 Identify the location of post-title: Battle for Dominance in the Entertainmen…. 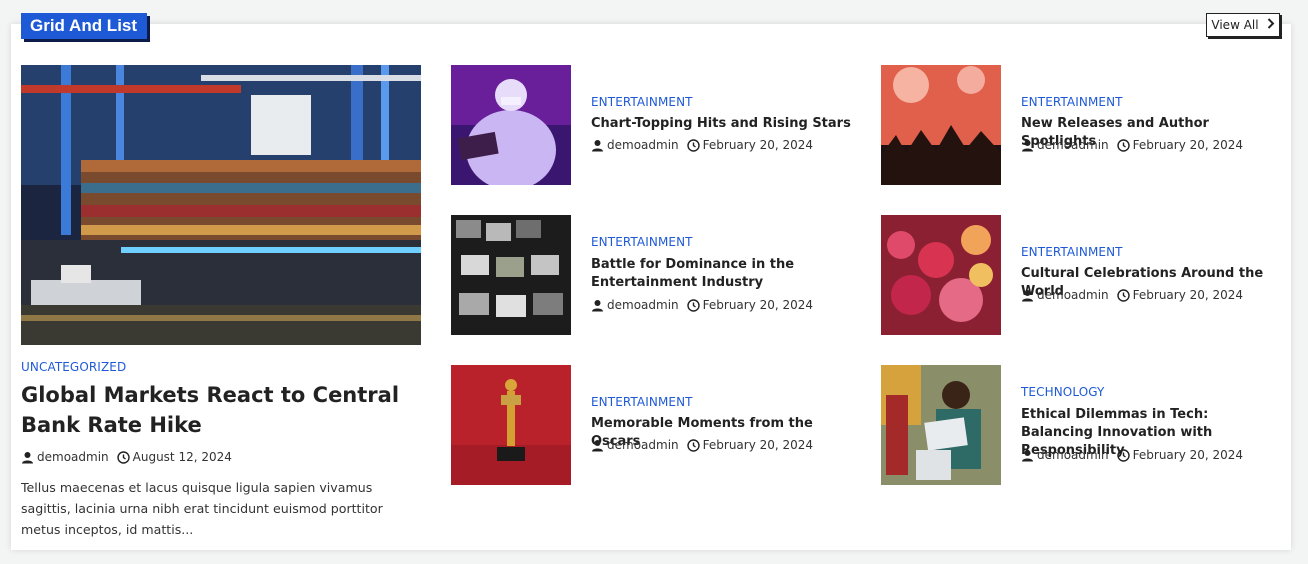
(706, 274).